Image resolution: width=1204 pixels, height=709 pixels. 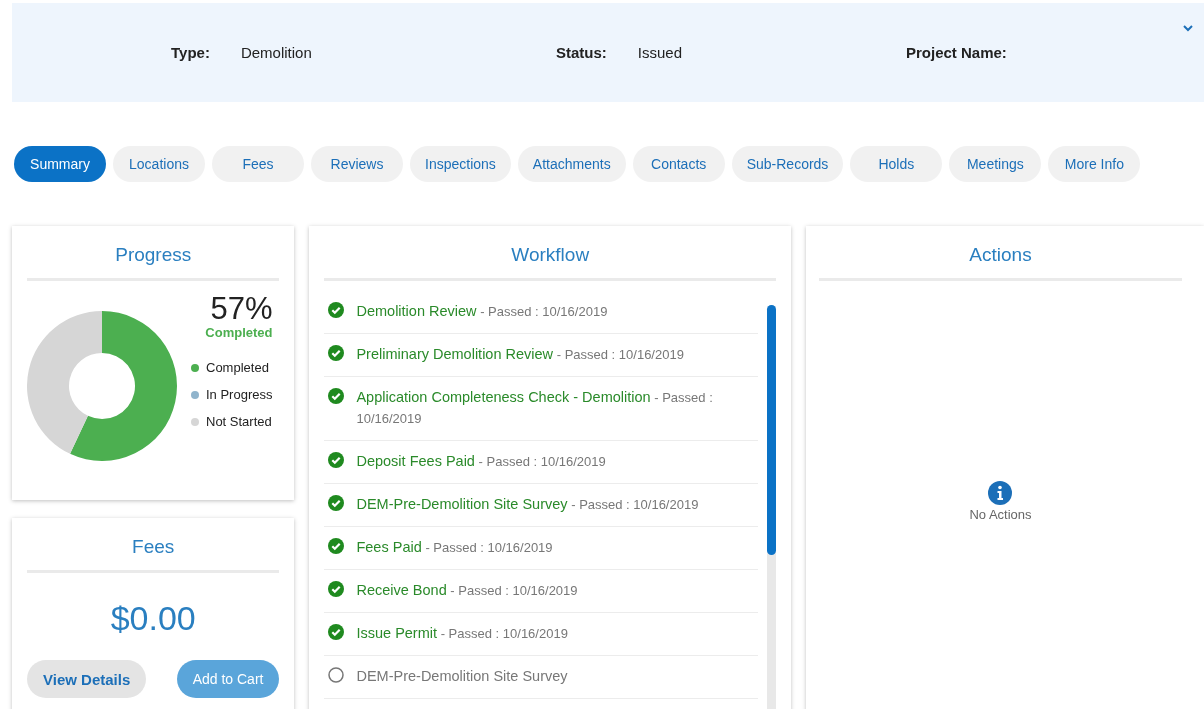 I want to click on workflow-step: DEM-Pre-Demolition Site Survey, so click(x=462, y=676).